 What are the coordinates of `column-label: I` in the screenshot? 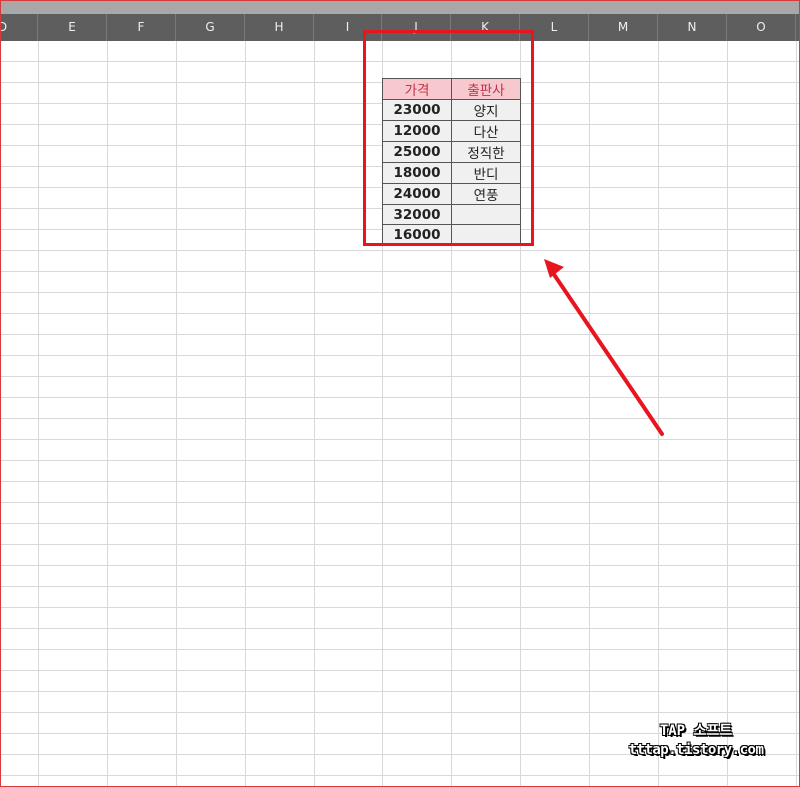 It's located at (347, 27).